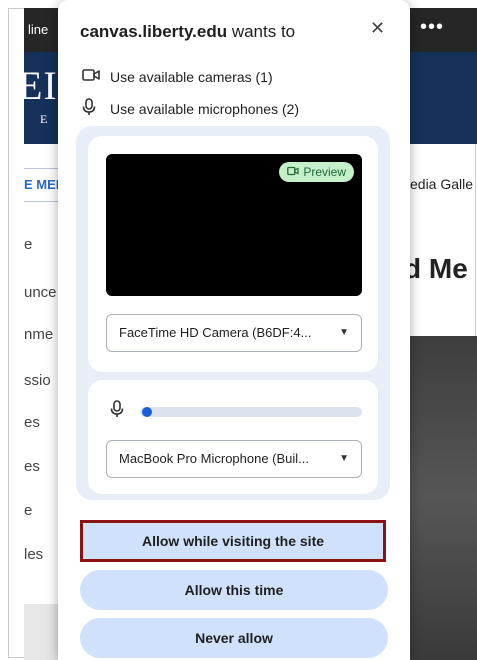 This screenshot has width=477, height=660. Describe the element at coordinates (147, 412) in the screenshot. I see `microphone-level-indicator` at that location.